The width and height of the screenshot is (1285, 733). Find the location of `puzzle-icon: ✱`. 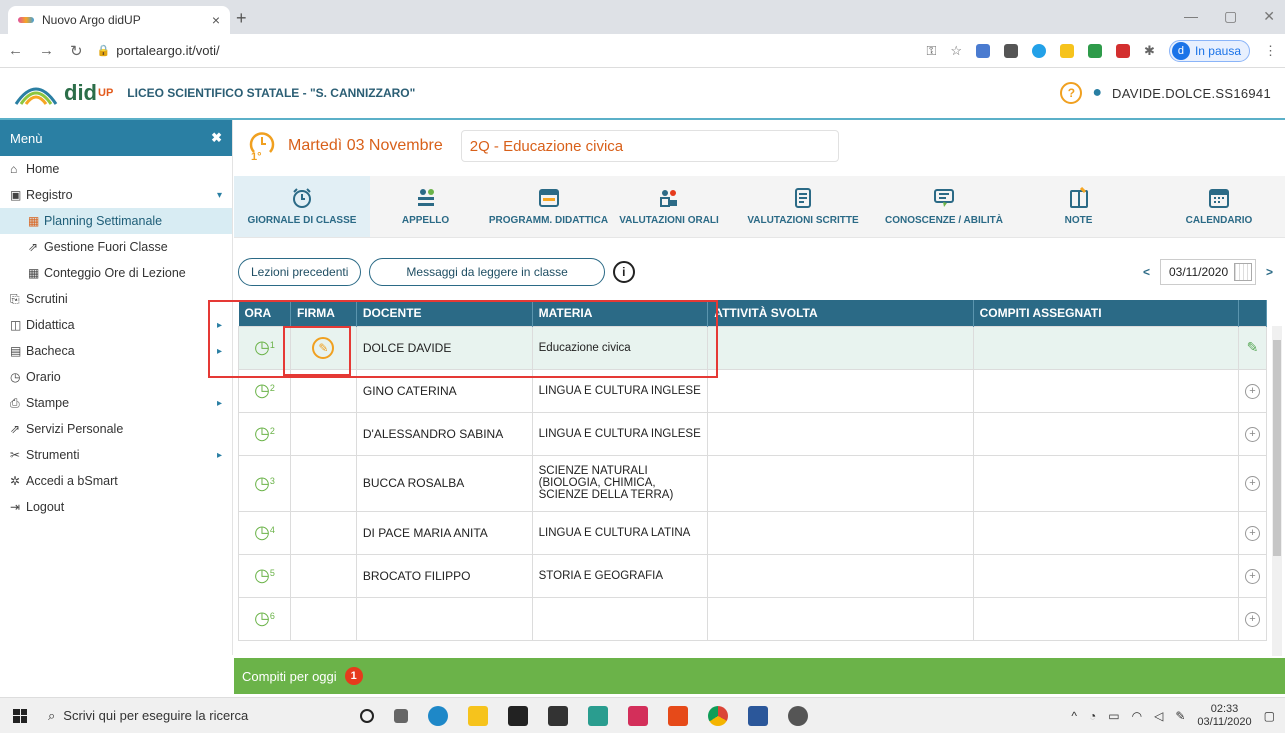

puzzle-icon: ✱ is located at coordinates (1149, 51).